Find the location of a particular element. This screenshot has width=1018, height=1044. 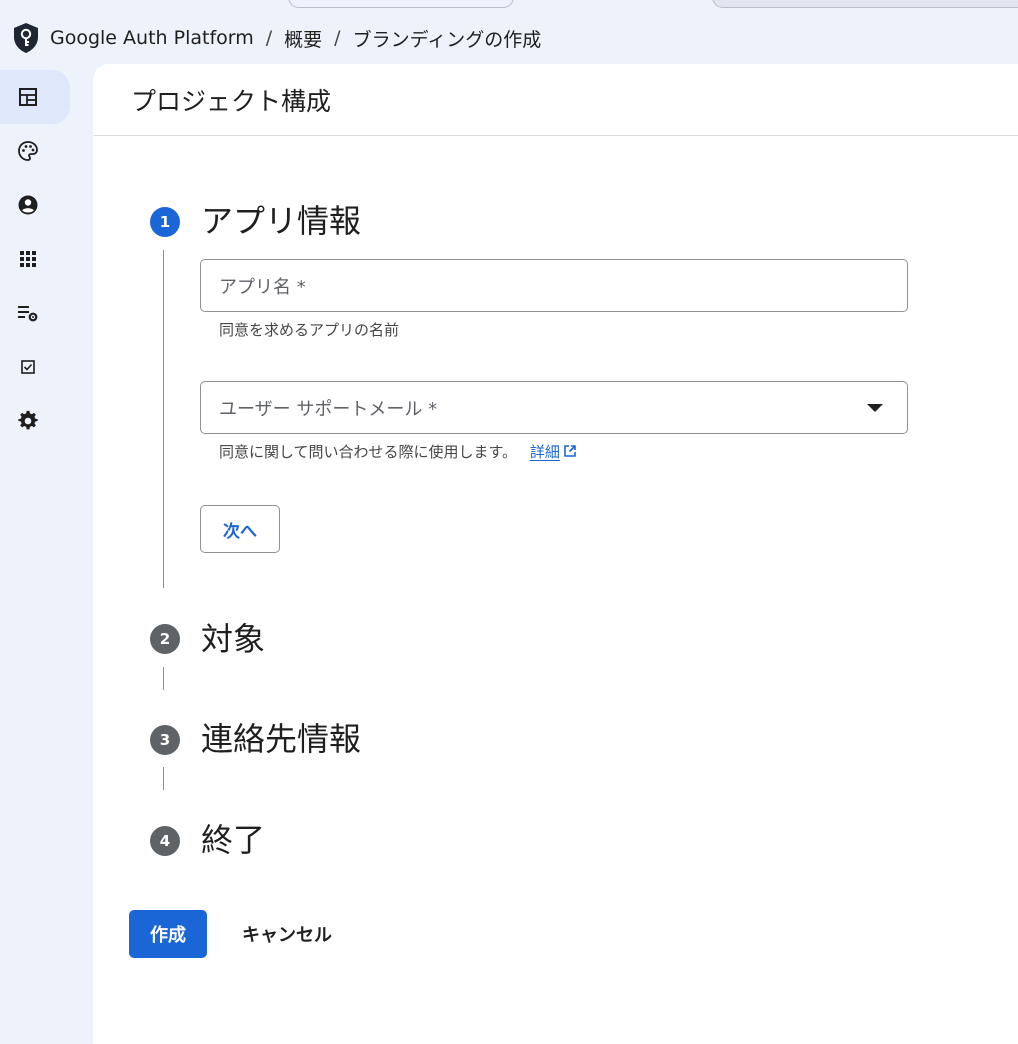

sidebar-item-branding is located at coordinates (35, 151).